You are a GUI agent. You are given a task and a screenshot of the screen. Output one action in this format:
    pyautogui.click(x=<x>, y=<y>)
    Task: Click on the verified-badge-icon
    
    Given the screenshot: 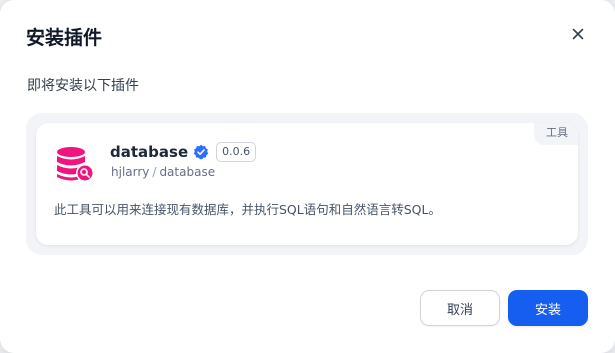 What is the action you would take?
    pyautogui.click(x=201, y=152)
    